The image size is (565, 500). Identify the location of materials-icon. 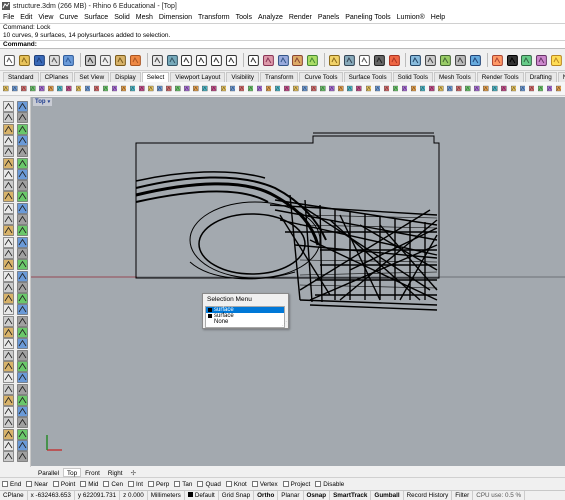
(394, 60).